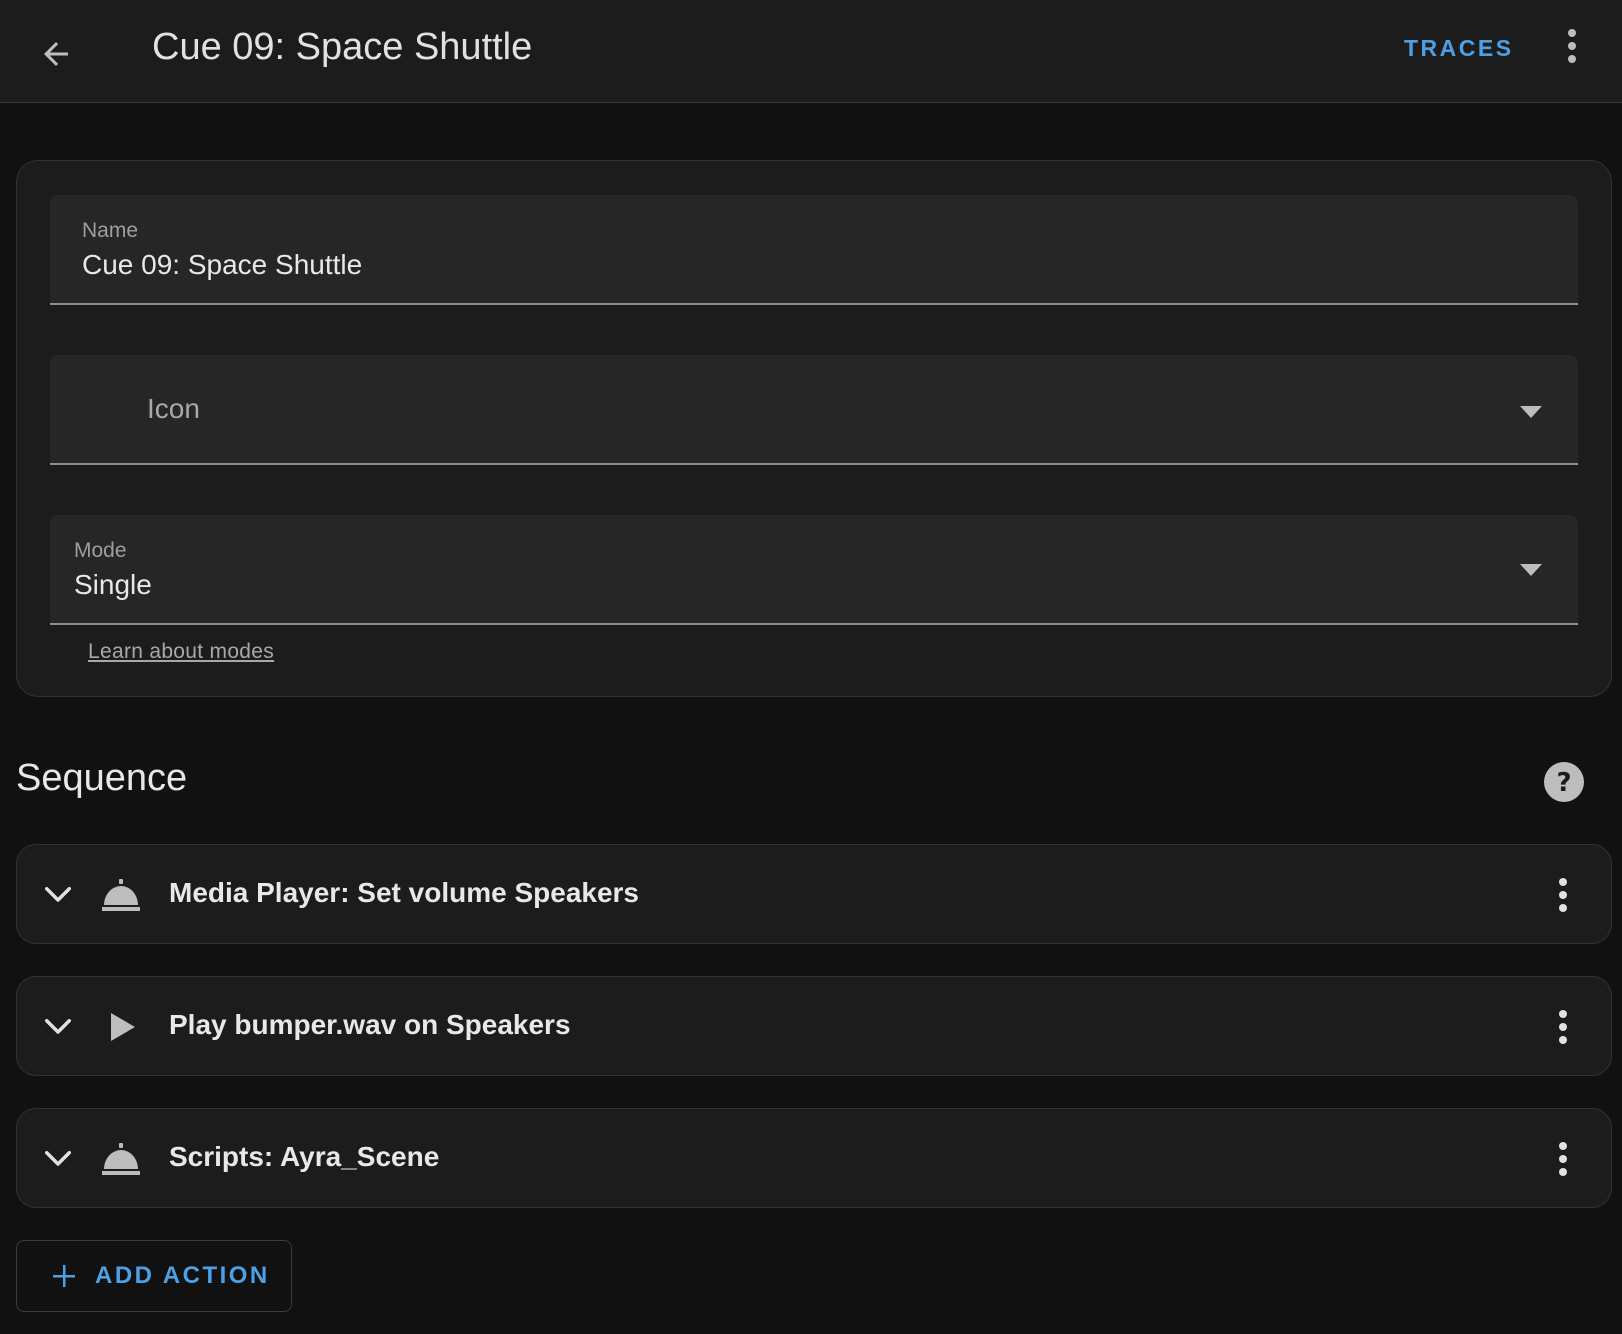  What do you see at coordinates (113, 584) in the screenshot?
I see `mode-select-value: Single` at bounding box center [113, 584].